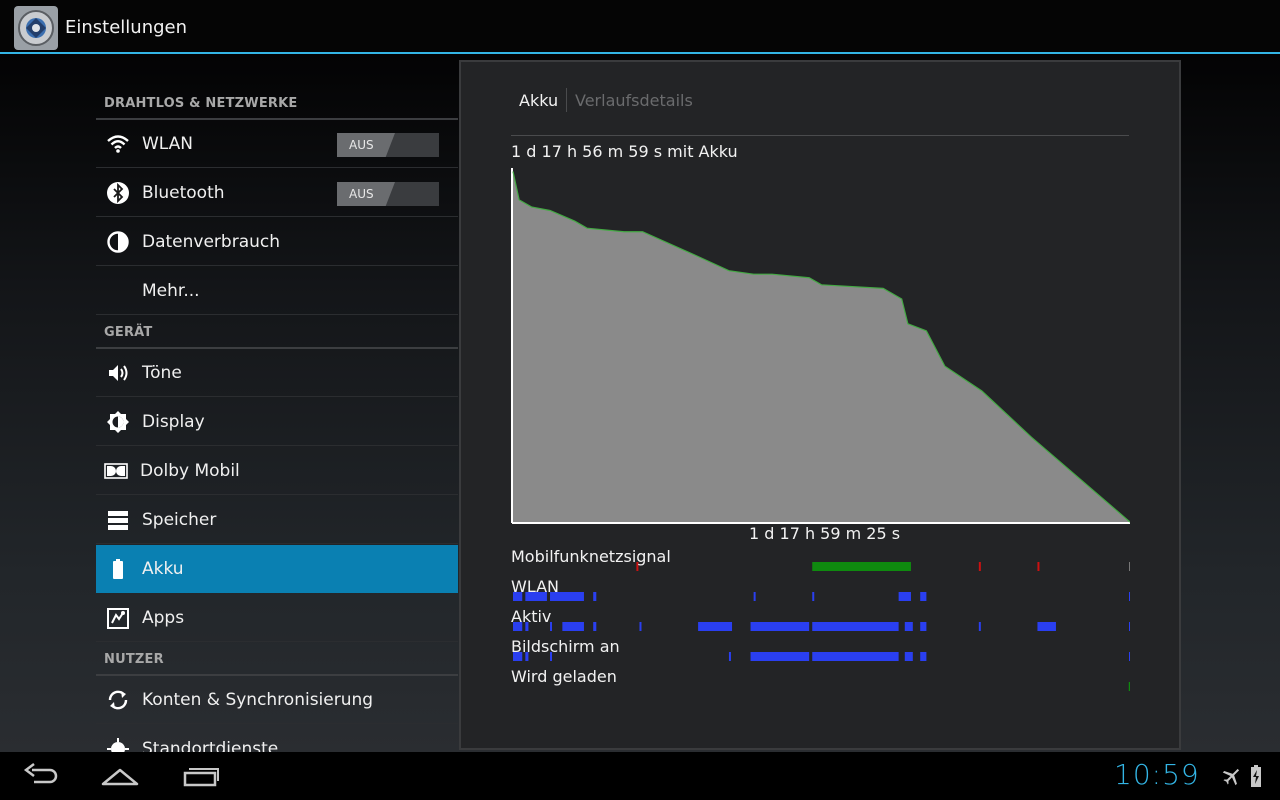 This screenshot has height=800, width=1280. I want to click on signal-label-charging: Wird geladen, so click(564, 676).